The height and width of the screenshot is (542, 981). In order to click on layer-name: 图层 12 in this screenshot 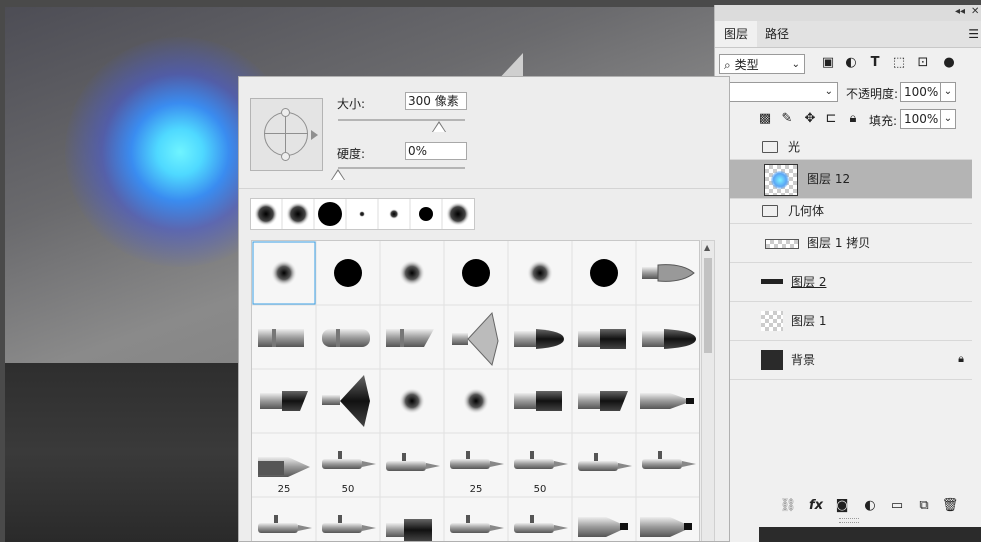, I will do `click(829, 179)`.